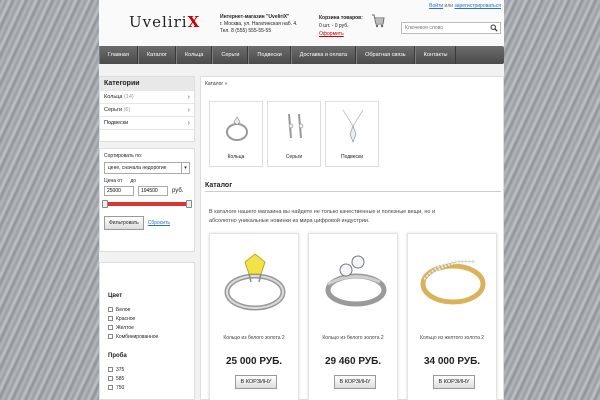  I want to click on cart-summary: Корзина товаров: 0 шт. - 0 руб. Оформить, so click(341, 26).